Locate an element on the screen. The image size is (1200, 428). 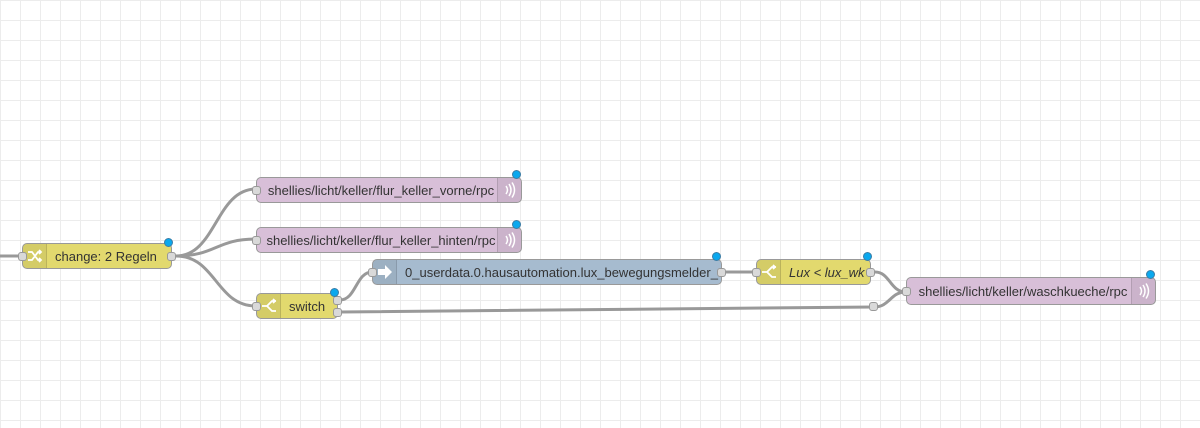
switch-changed-indicator is located at coordinates (334, 292).